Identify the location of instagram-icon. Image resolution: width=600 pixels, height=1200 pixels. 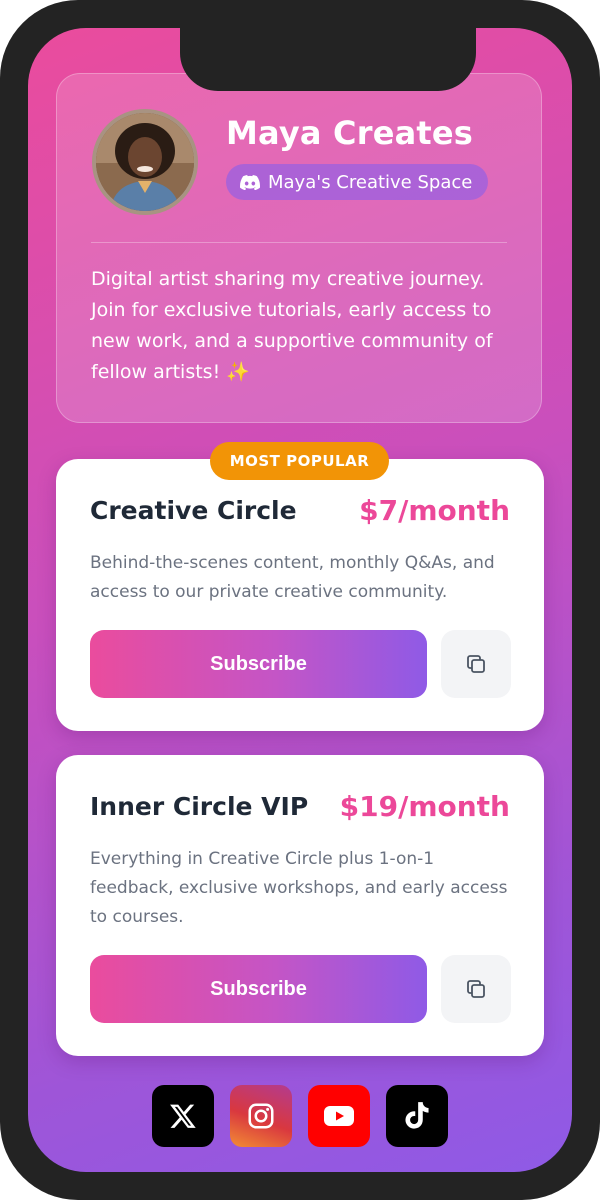
(261, 1116).